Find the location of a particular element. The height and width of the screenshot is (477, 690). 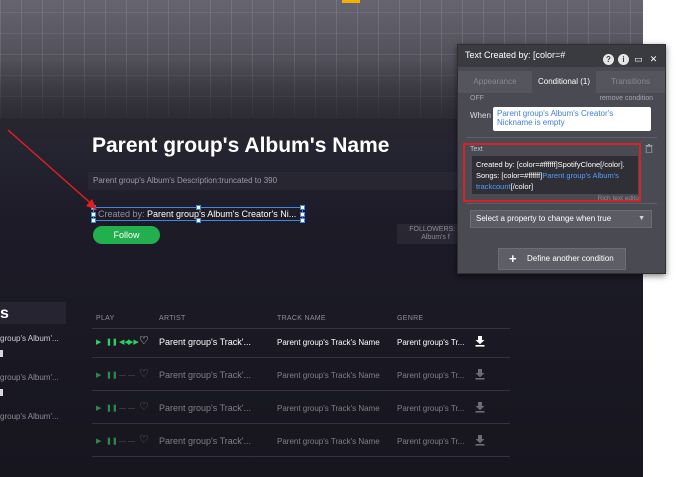

tab-transitions: Transitions is located at coordinates (630, 82).